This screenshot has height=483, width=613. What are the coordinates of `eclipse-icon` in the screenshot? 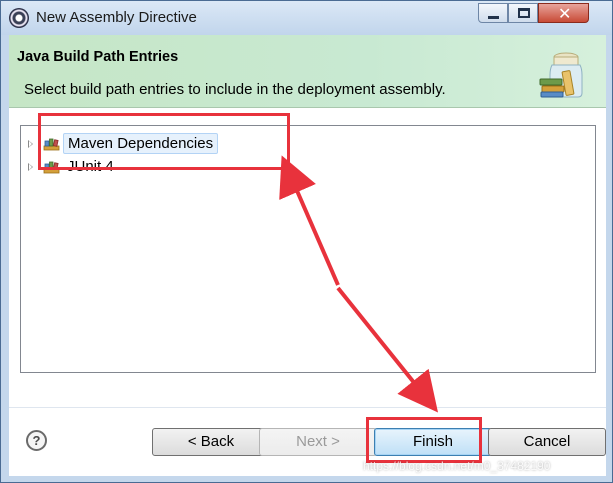 It's located at (19, 18).